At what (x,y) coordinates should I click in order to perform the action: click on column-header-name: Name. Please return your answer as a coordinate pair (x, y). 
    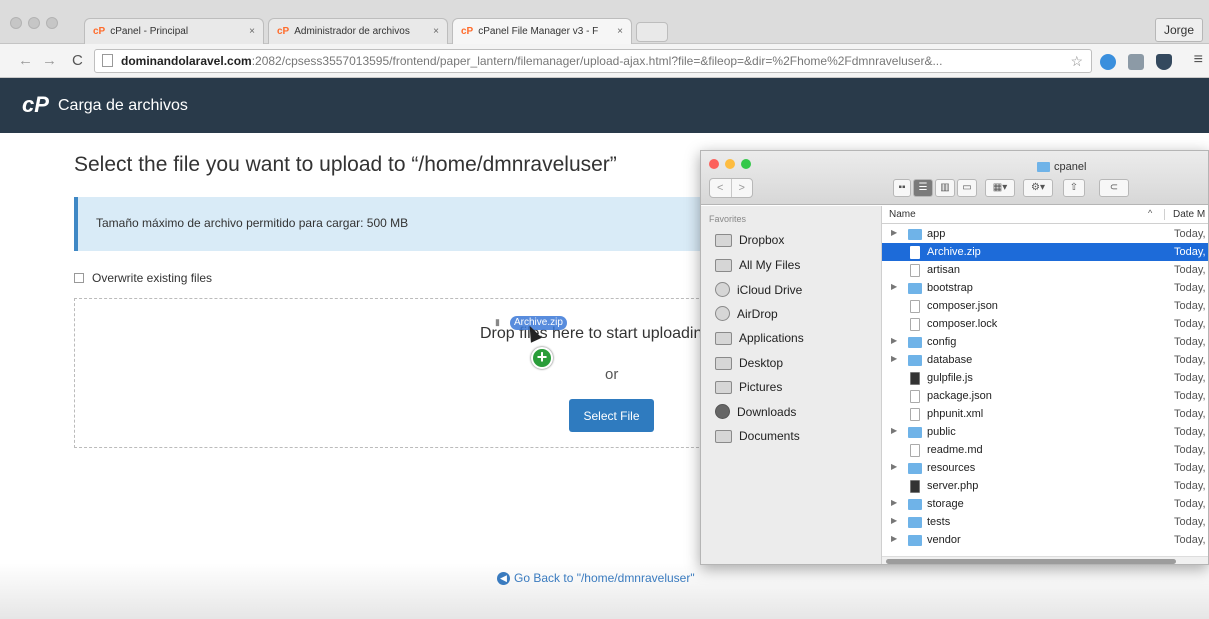
    Looking at the image, I should click on (902, 214).